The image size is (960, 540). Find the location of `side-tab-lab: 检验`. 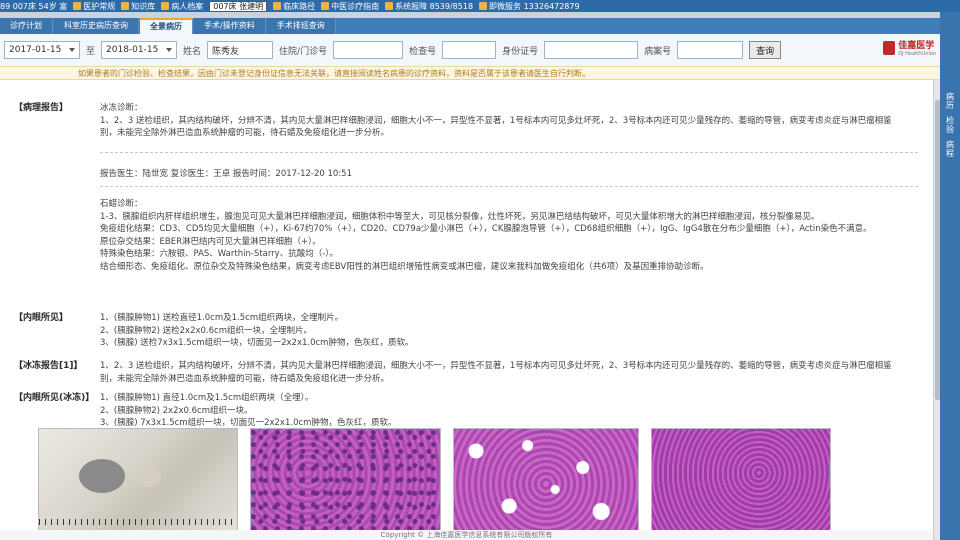

side-tab-lab: 检验 is located at coordinates (950, 125).